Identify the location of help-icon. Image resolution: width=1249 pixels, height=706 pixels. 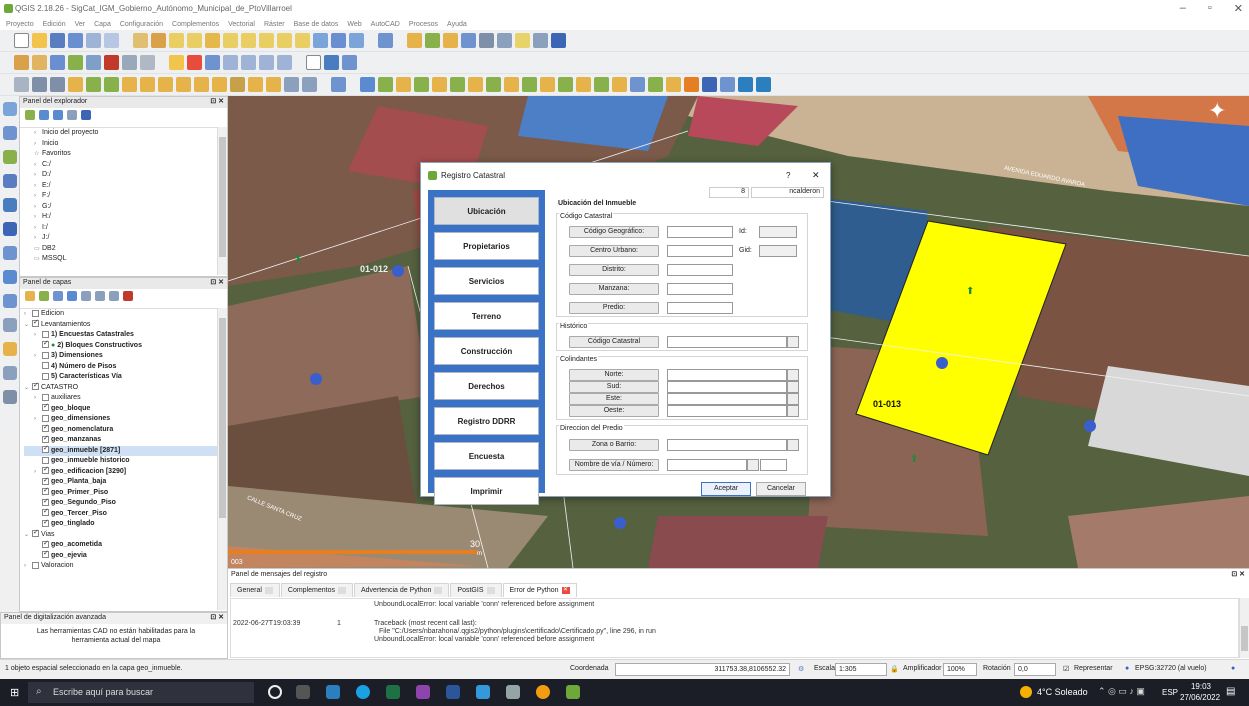
(558, 40).